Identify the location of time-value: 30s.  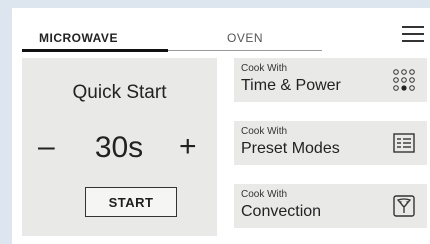
(119, 147).